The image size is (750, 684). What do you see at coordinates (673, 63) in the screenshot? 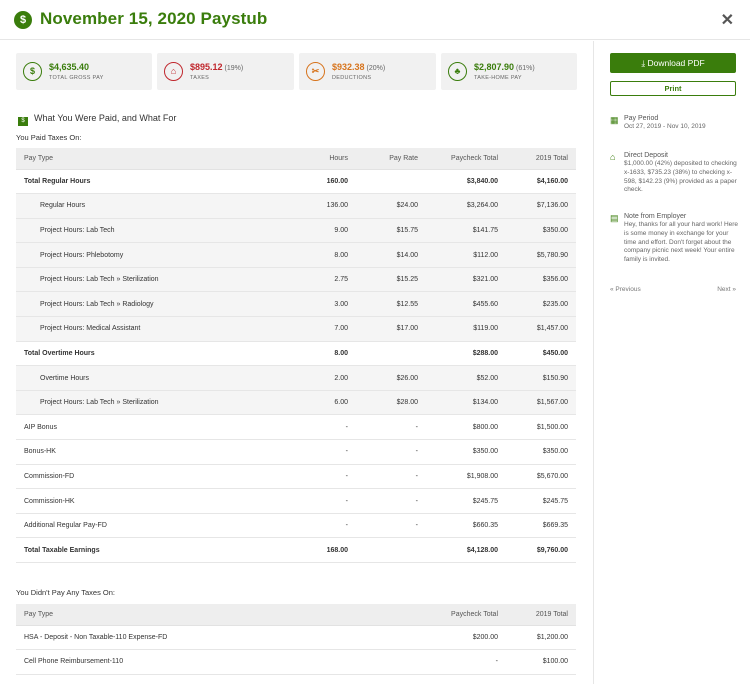
I see `download-pdf-button: ⤓ Download PDF` at bounding box center [673, 63].